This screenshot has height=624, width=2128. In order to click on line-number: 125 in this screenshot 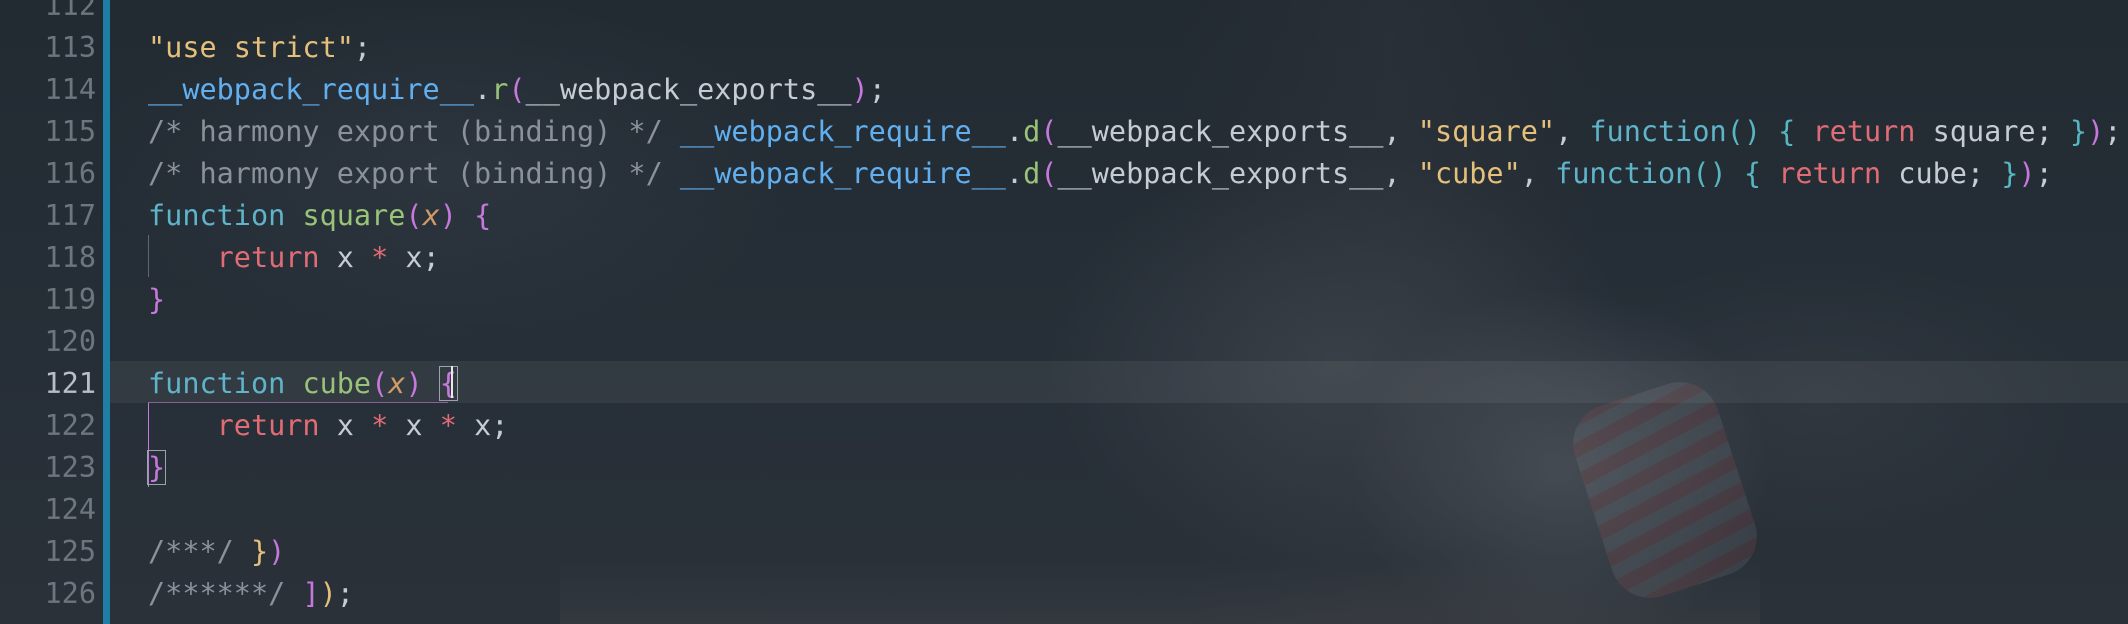, I will do `click(70, 551)`.